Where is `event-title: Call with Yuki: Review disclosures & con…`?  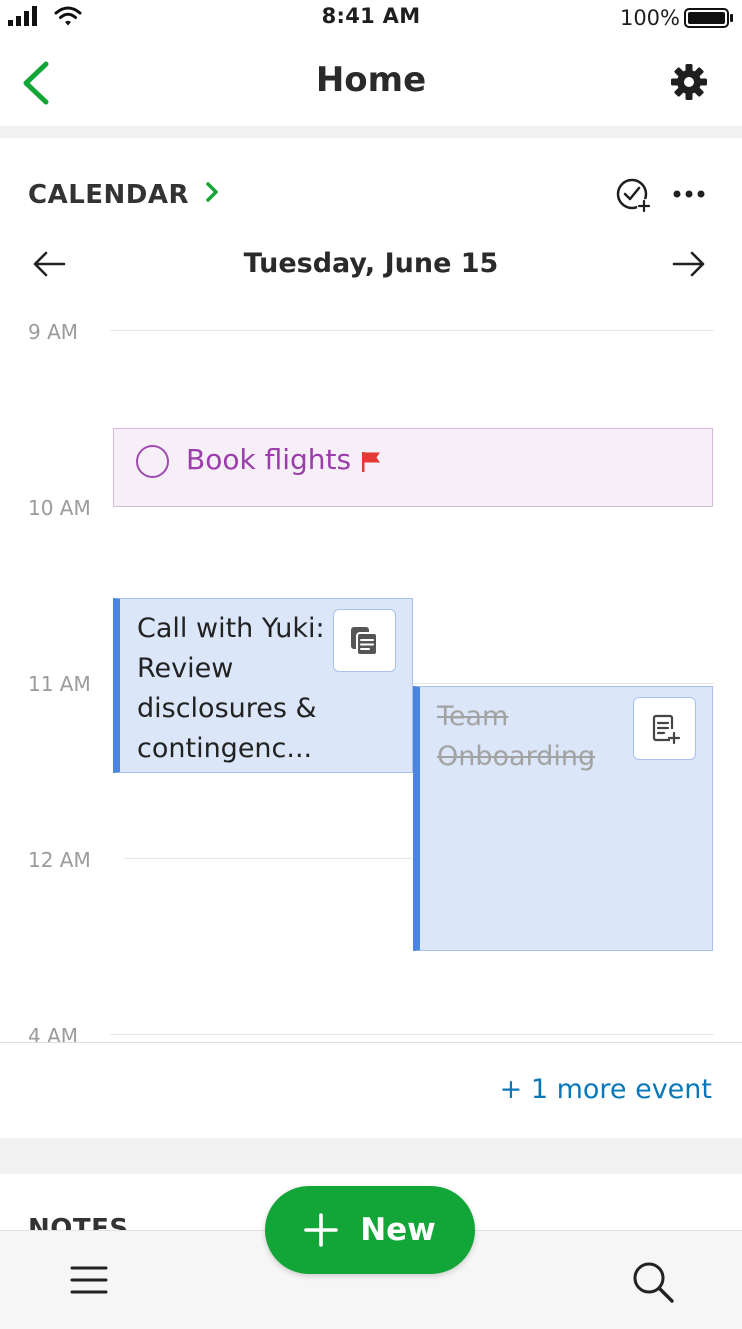
event-title: Call with Yuki: Review disclosures & con… is located at coordinates (231, 688).